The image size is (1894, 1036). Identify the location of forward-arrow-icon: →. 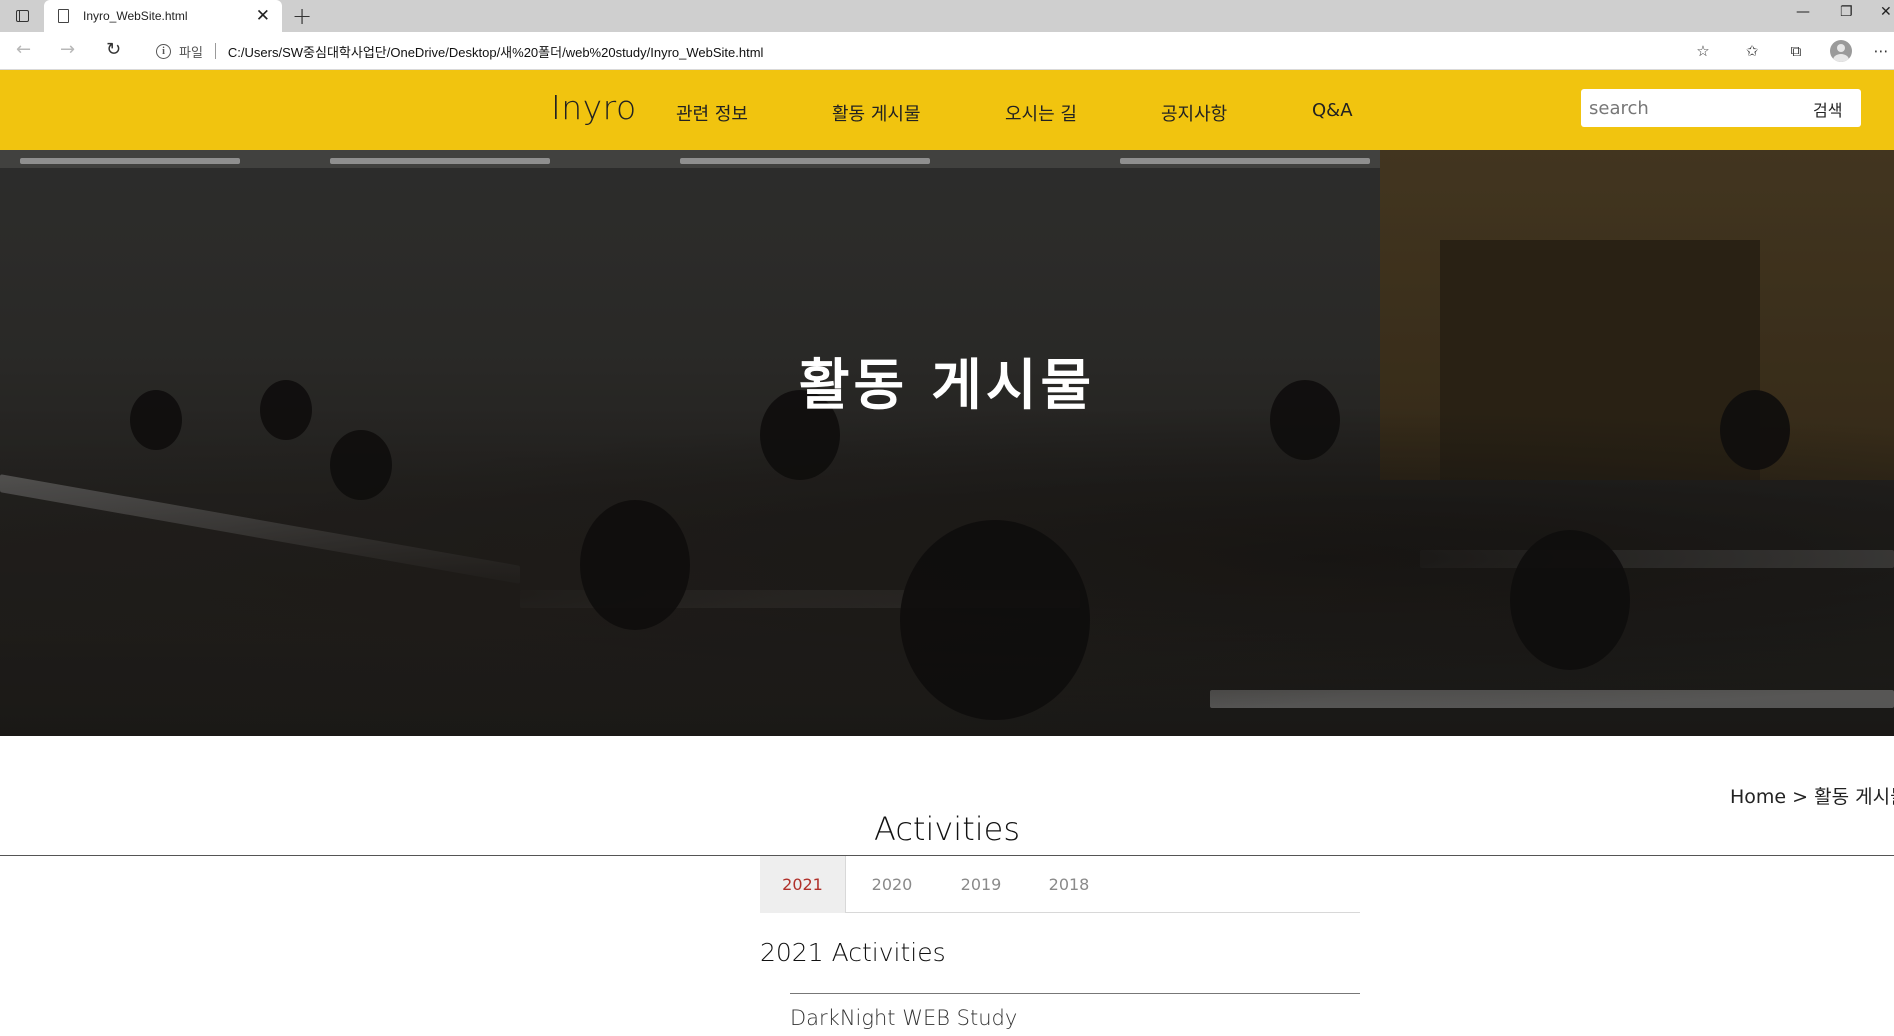
(67, 50).